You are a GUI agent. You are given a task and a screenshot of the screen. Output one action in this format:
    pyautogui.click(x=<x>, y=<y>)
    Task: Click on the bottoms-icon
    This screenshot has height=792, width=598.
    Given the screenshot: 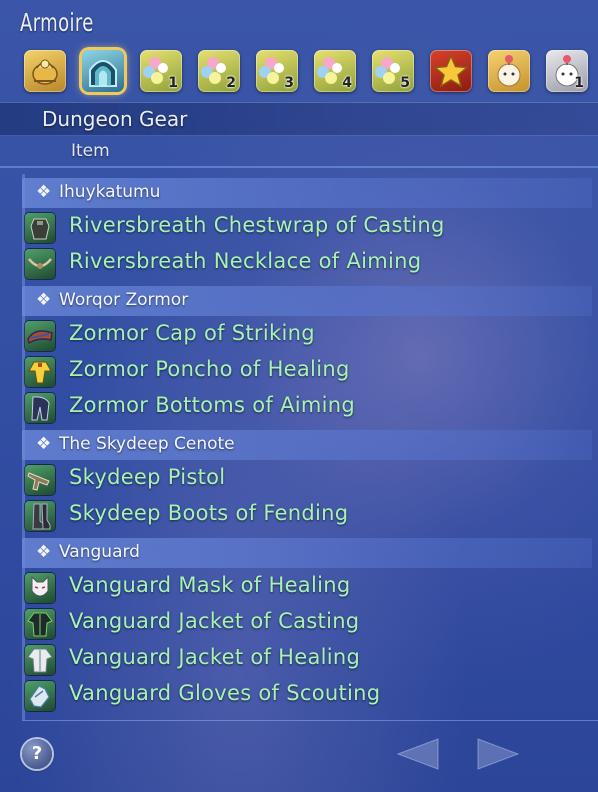 What is the action you would take?
    pyautogui.click(x=40, y=408)
    